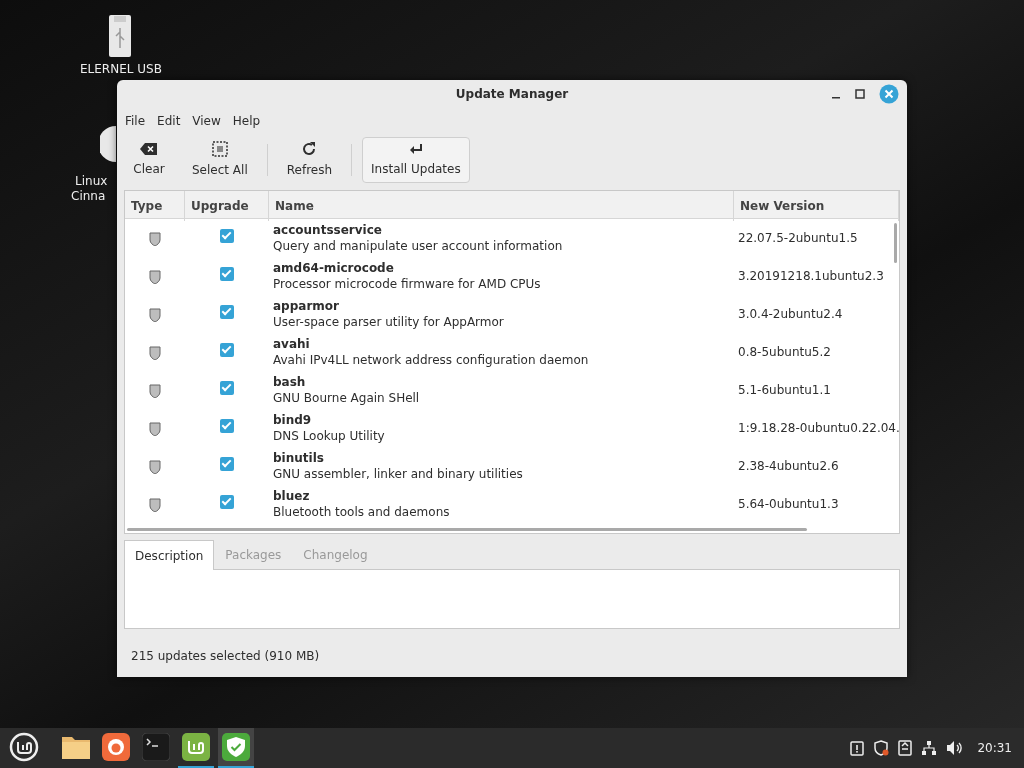  What do you see at coordinates (816, 206) in the screenshot?
I see `column-header: New Version` at bounding box center [816, 206].